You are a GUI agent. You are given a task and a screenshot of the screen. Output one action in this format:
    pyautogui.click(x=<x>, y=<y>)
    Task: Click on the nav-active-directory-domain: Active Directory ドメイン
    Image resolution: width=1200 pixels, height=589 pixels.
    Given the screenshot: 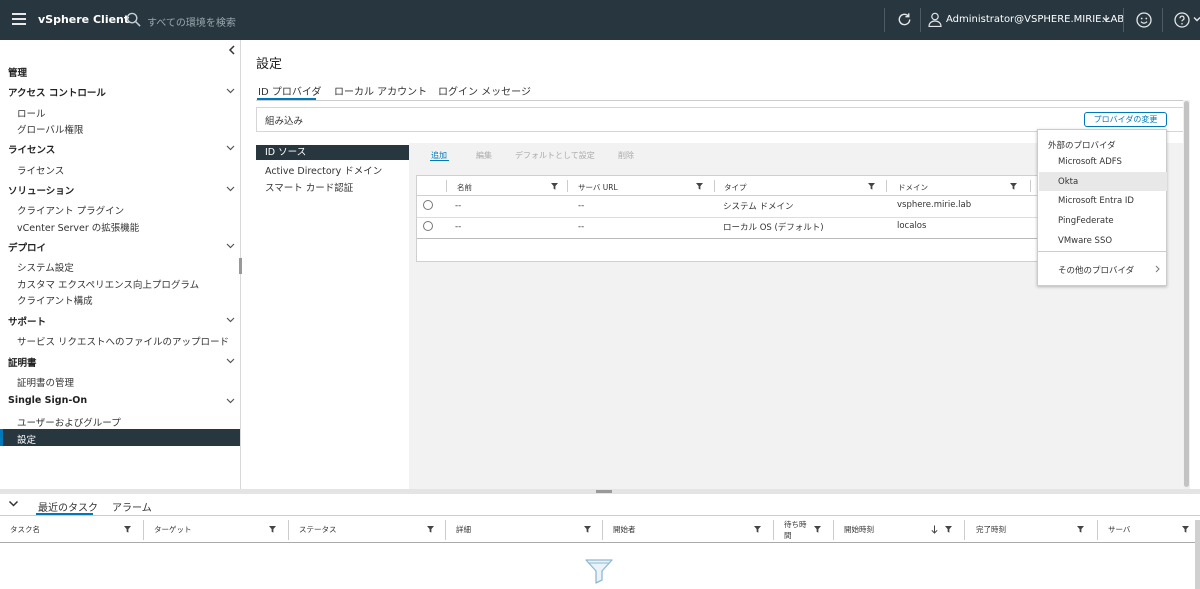 What is the action you would take?
    pyautogui.click(x=323, y=170)
    